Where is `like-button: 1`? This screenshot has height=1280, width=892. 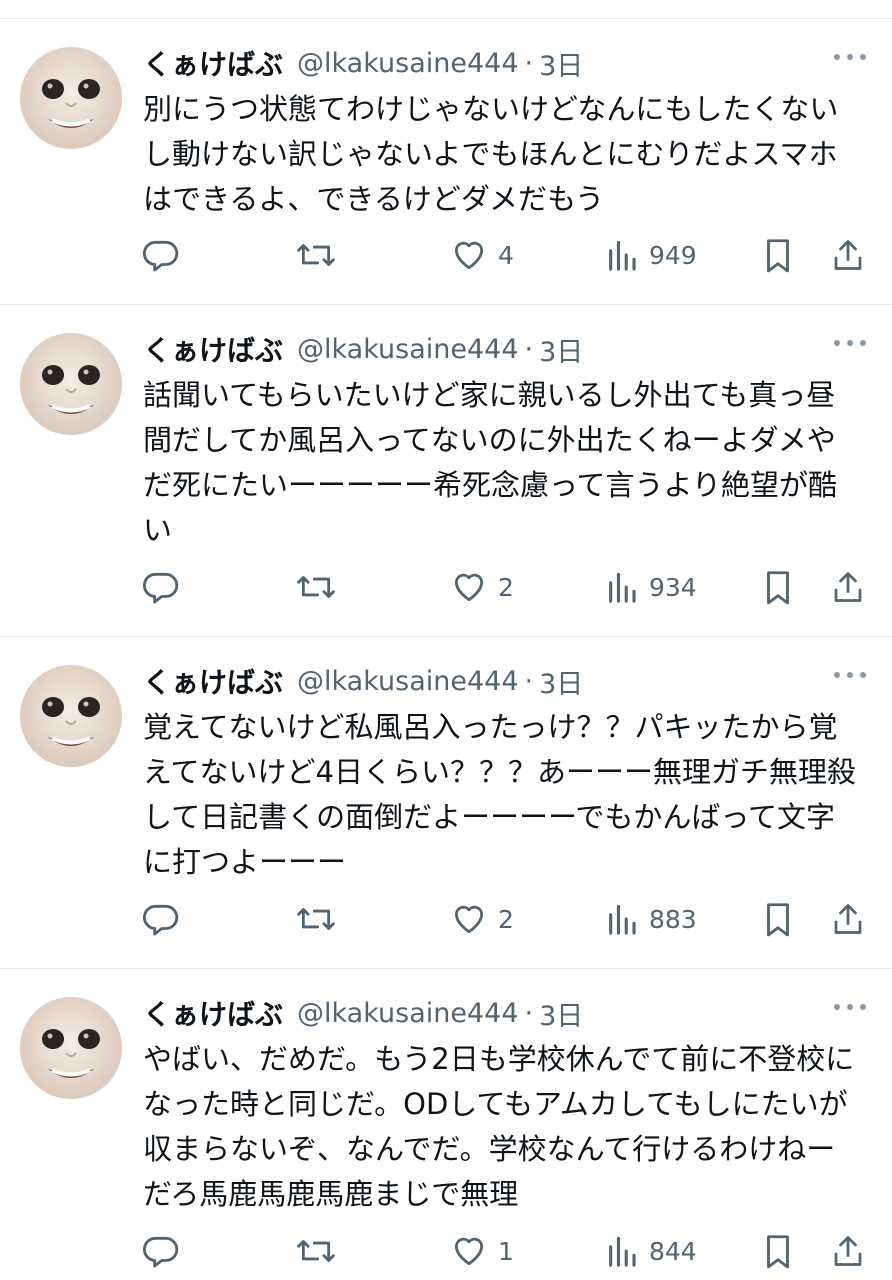
like-button: 1 is located at coordinates (482, 1251).